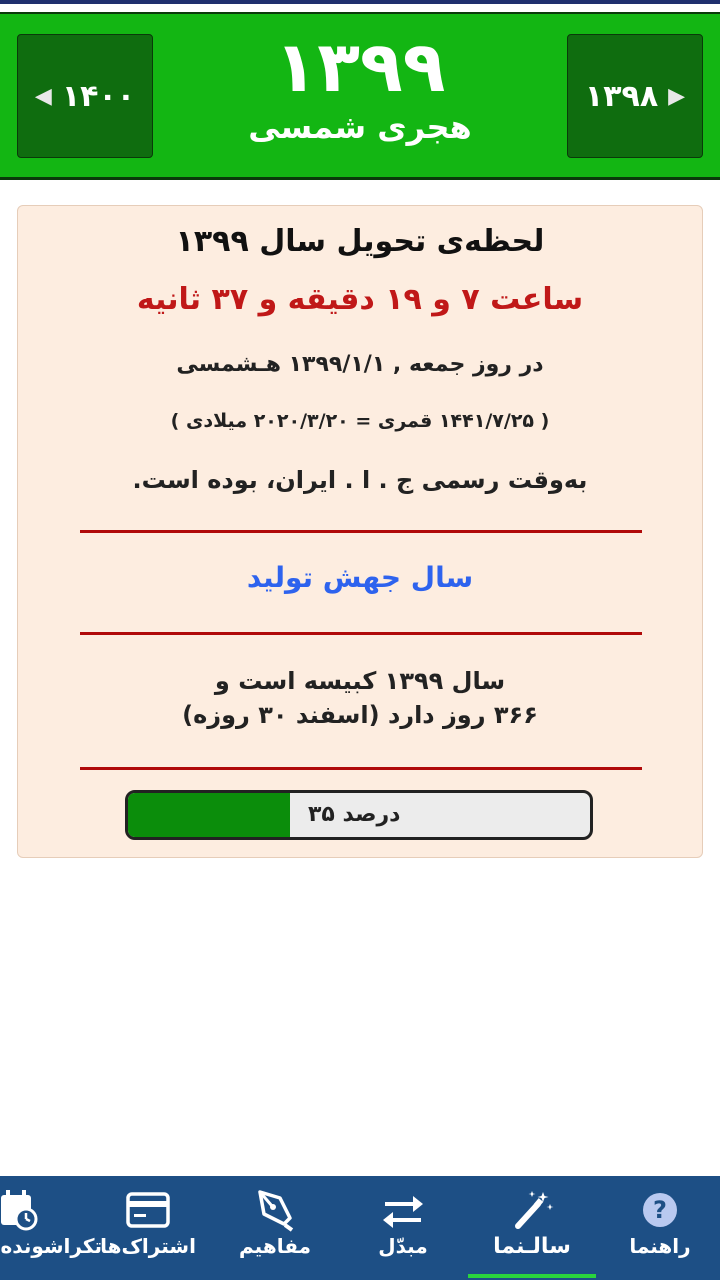  What do you see at coordinates (360, 241) in the screenshot?
I see `card-title: لحظه‌ی تحویل سال ۱۳۹۹` at bounding box center [360, 241].